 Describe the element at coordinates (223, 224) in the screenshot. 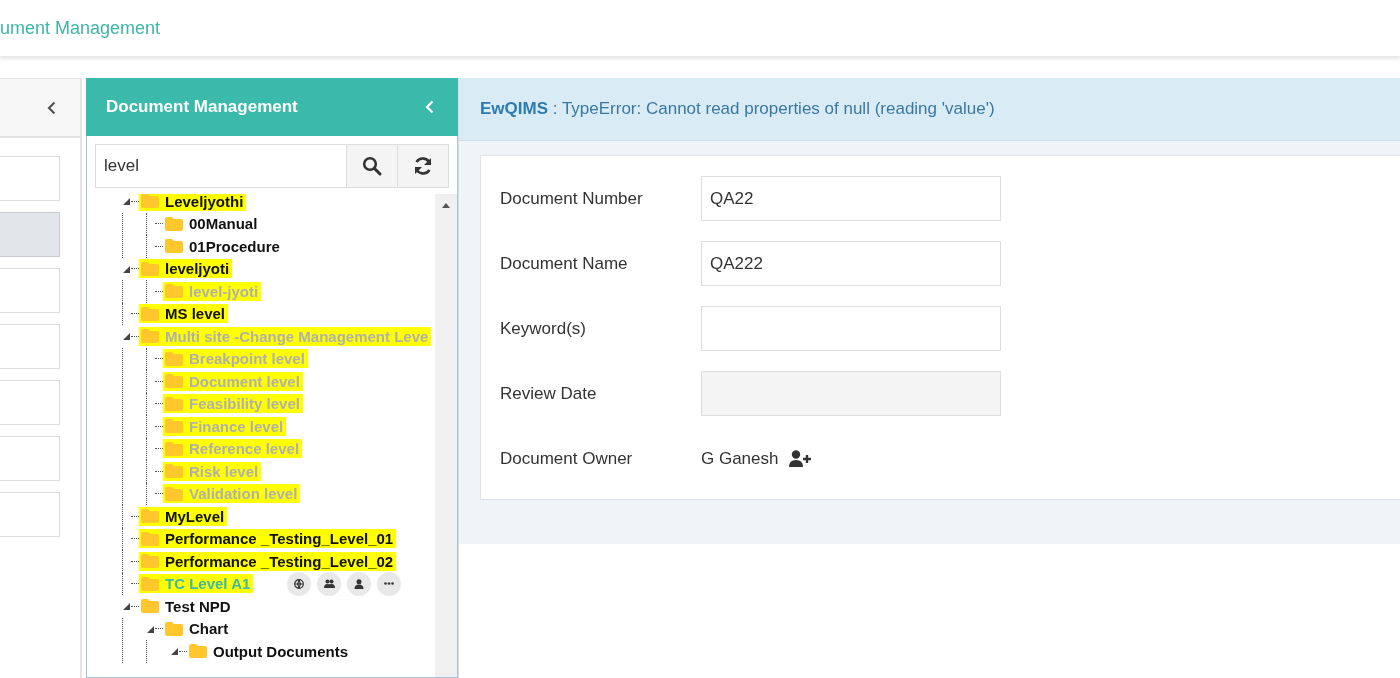

I see `tree-item: 00Manual` at that location.